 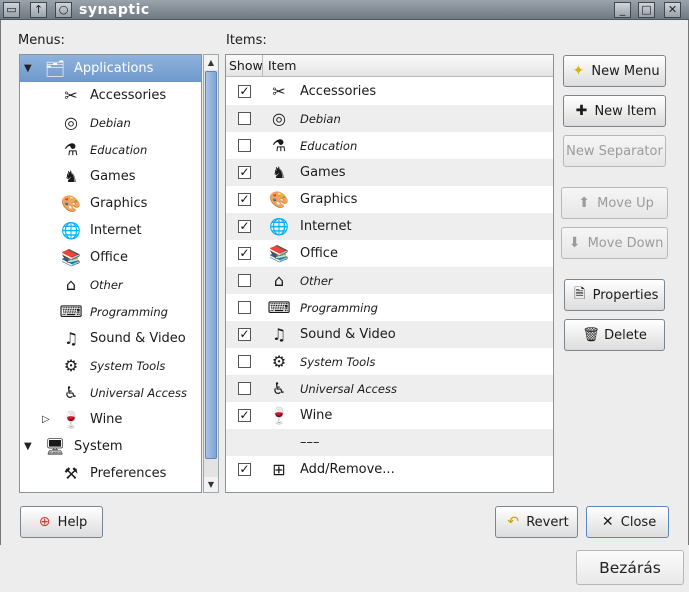 What do you see at coordinates (246, 40) in the screenshot?
I see `items-label: Items:` at bounding box center [246, 40].